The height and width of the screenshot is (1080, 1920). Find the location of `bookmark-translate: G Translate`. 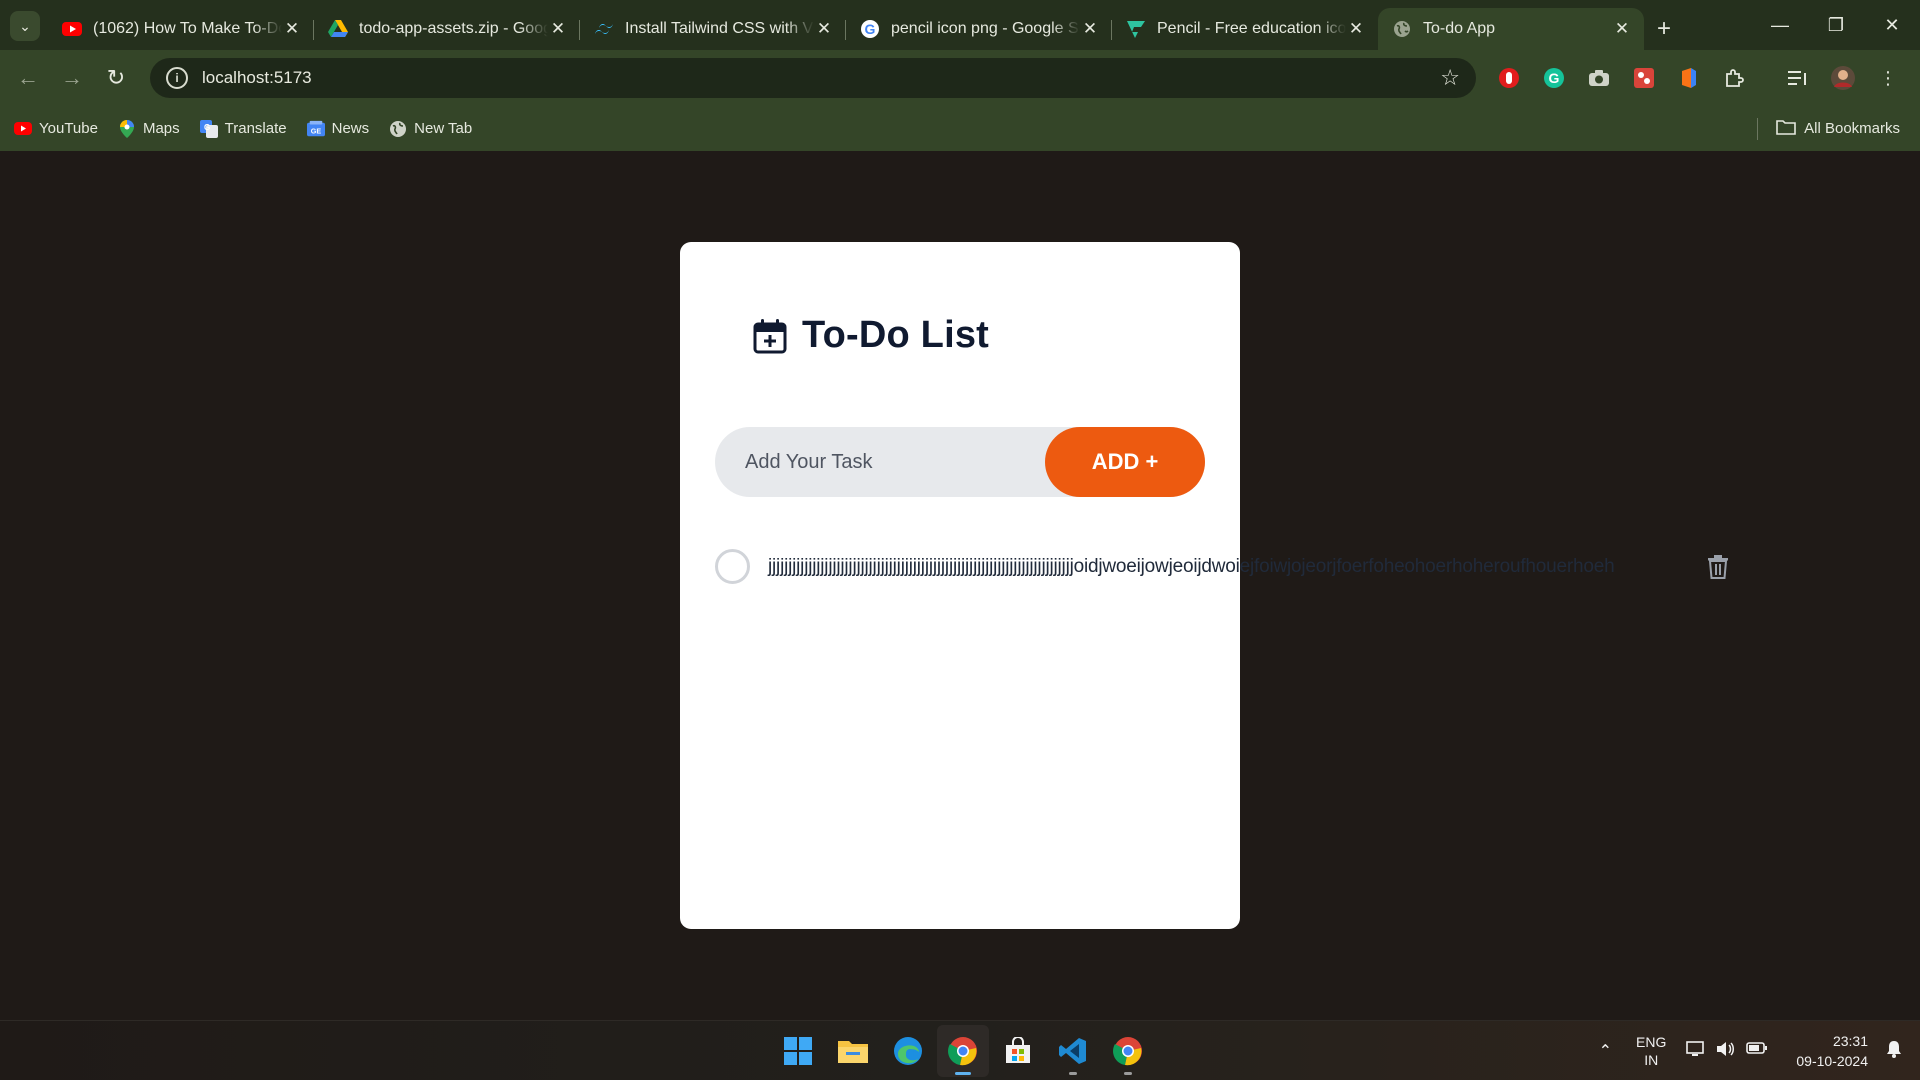

bookmark-translate: G Translate is located at coordinates (243, 128).